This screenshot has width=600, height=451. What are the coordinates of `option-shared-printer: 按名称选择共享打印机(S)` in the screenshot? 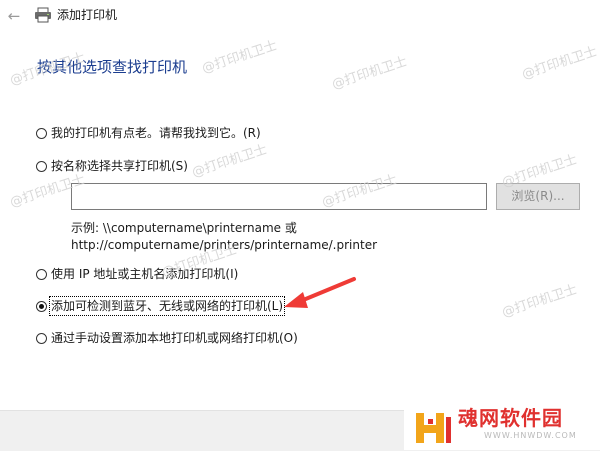 It's located at (112, 166).